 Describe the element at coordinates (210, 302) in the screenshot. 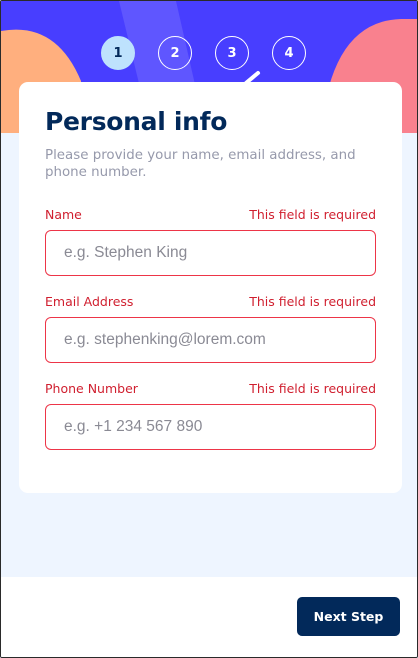

I see `email-field-header: Email Address This field is required` at that location.